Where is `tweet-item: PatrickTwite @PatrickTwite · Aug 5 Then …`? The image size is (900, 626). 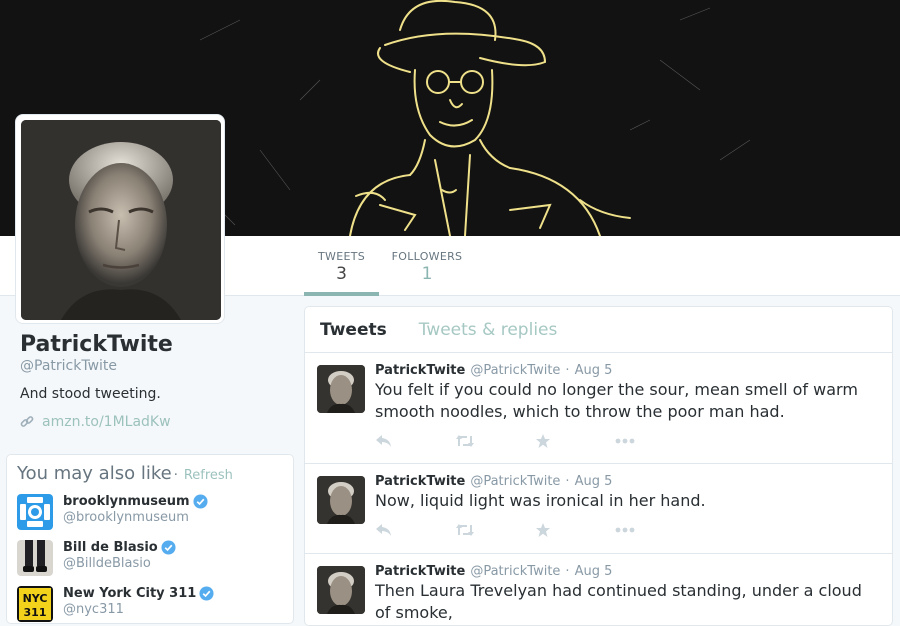
tweet-item: PatrickTwite @PatrickTwite · Aug 5 Then … is located at coordinates (598, 589).